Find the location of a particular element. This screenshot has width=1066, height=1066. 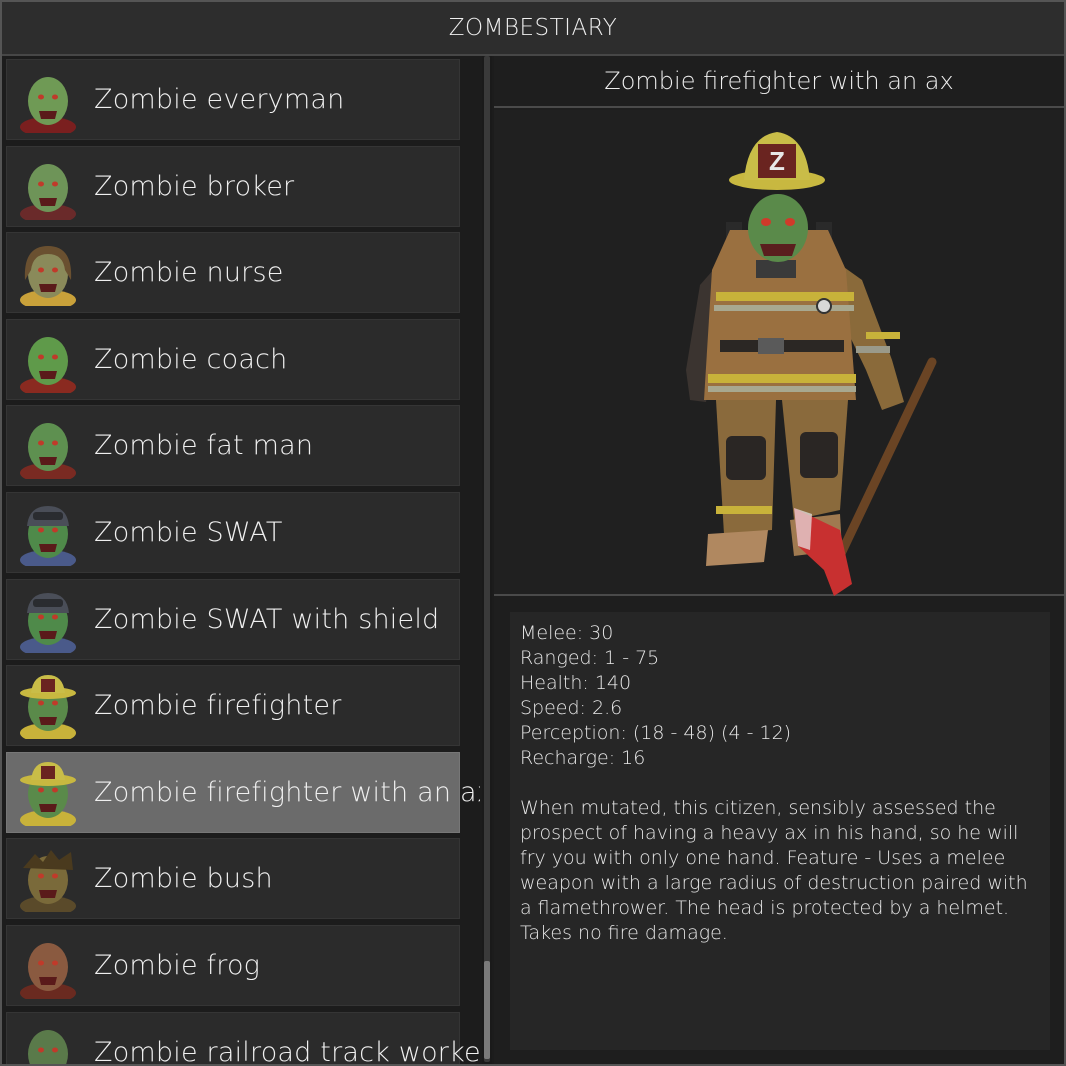

list-item-zombie: Zombie broker is located at coordinates (233, 186).